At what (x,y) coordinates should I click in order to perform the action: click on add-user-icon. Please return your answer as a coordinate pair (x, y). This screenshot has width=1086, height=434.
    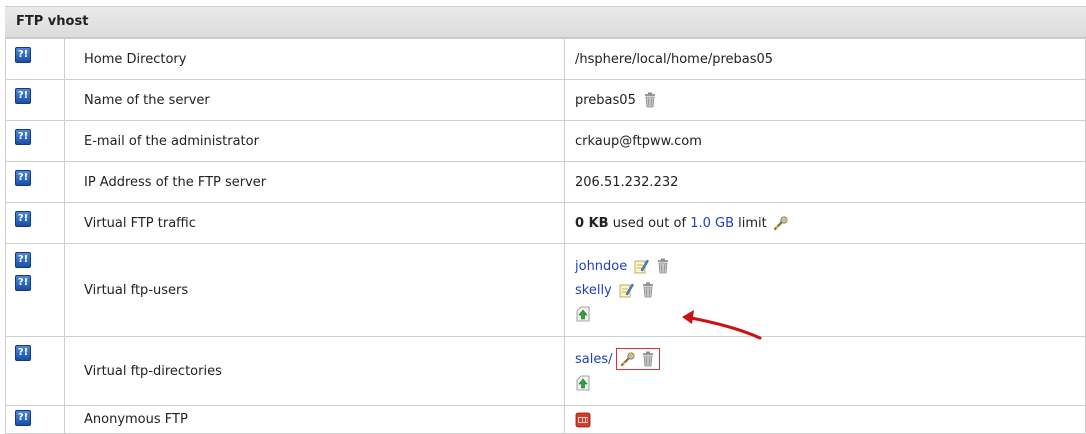
    Looking at the image, I should click on (583, 314).